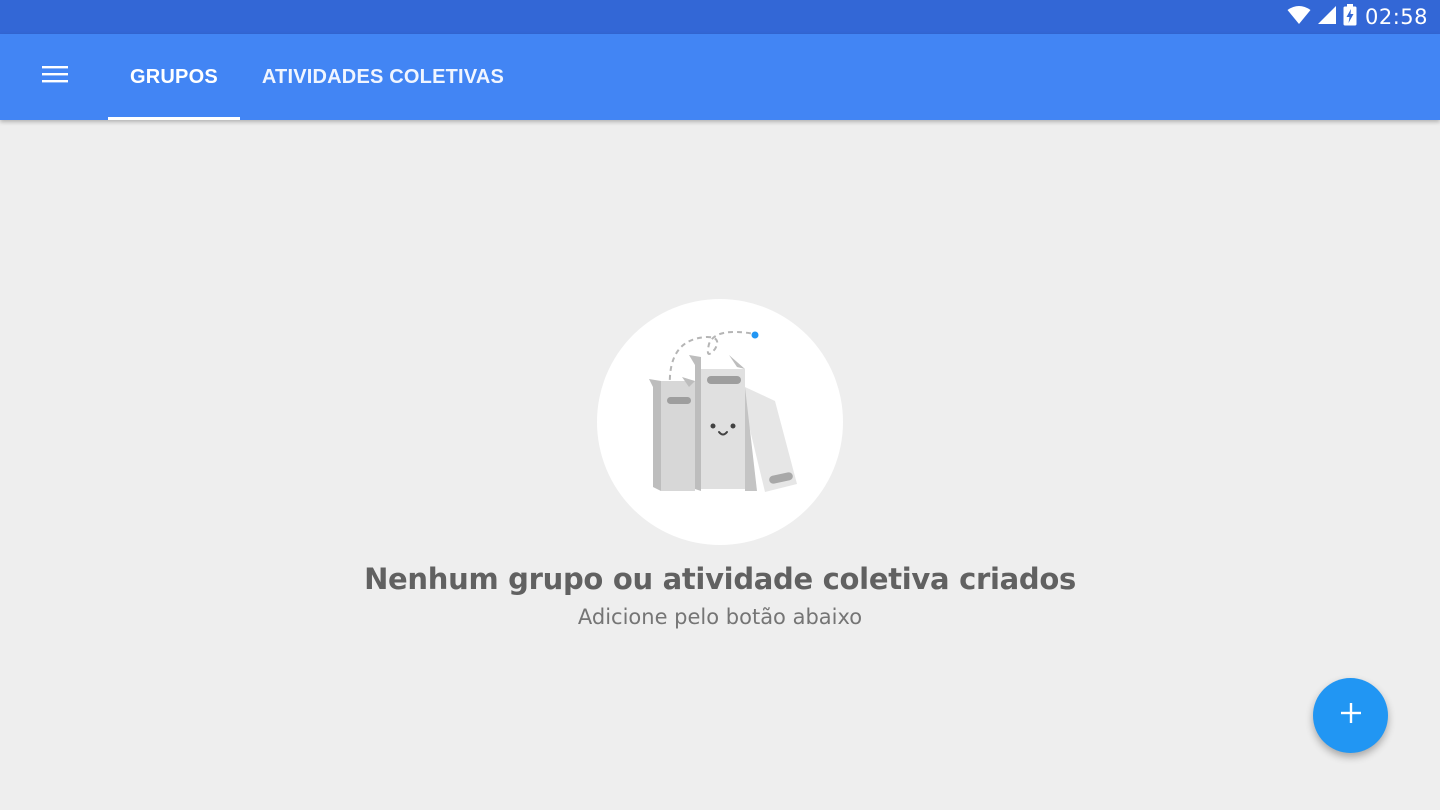  Describe the element at coordinates (1396, 17) in the screenshot. I see `status-time: 02:58` at that location.